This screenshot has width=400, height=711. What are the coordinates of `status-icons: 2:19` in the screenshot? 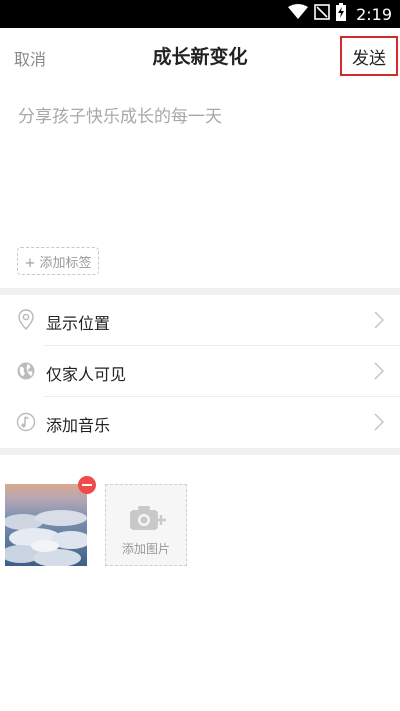 It's located at (340, 14).